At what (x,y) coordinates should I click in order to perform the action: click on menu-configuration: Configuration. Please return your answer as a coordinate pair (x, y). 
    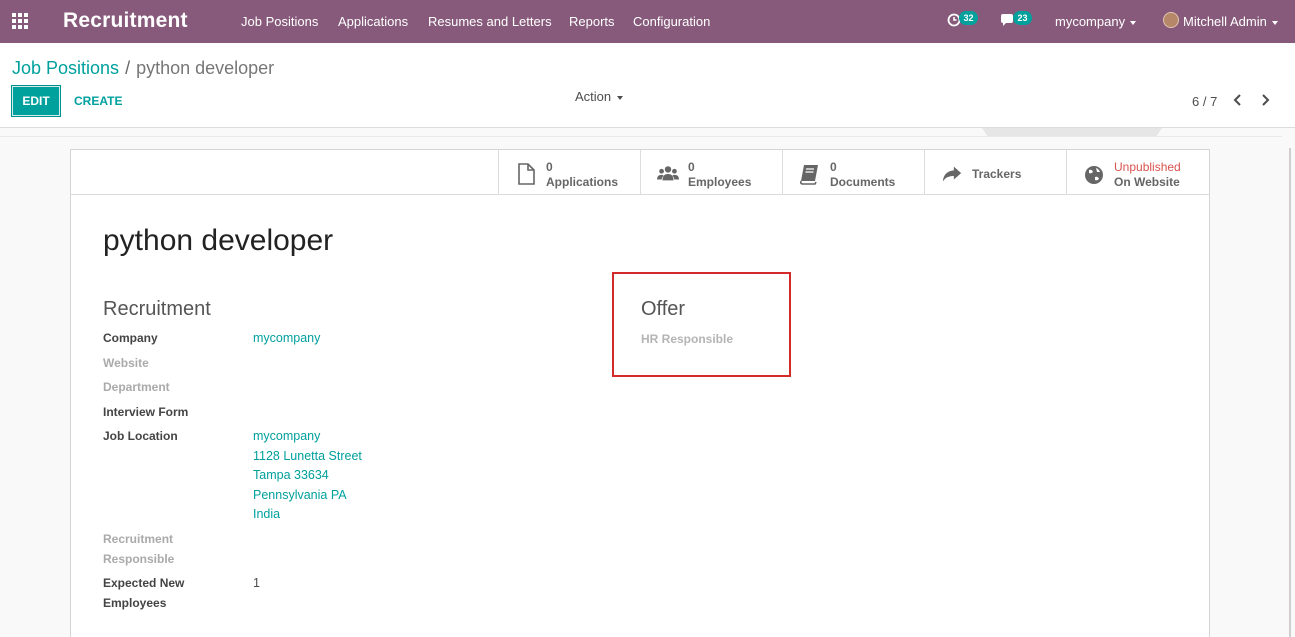
    Looking at the image, I should click on (671, 21).